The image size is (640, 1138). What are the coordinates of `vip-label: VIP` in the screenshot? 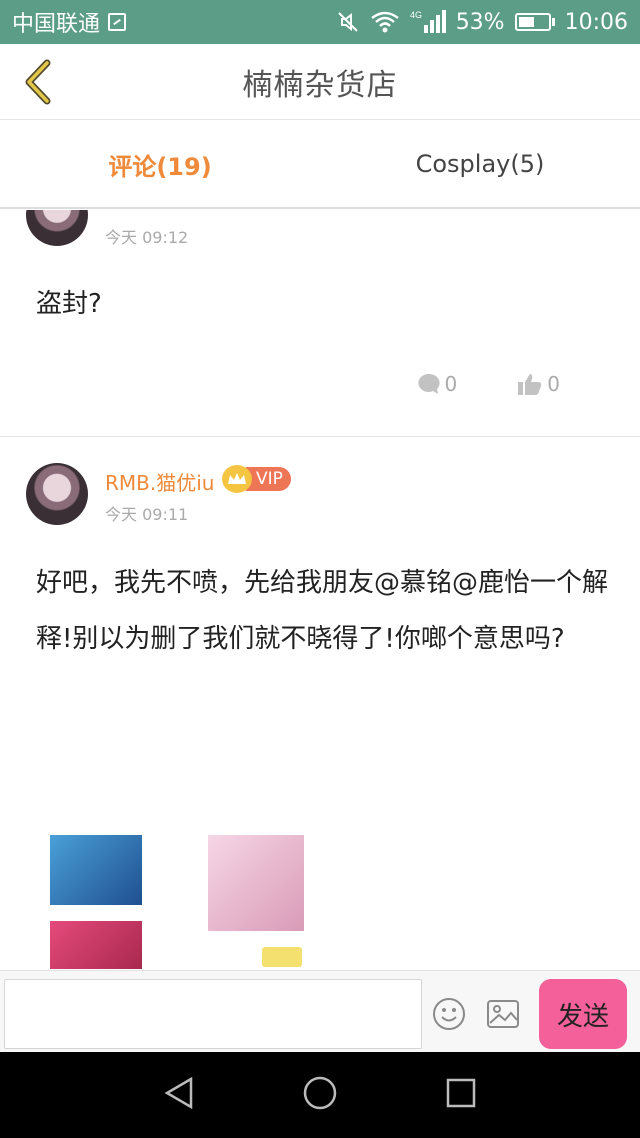 It's located at (268, 479).